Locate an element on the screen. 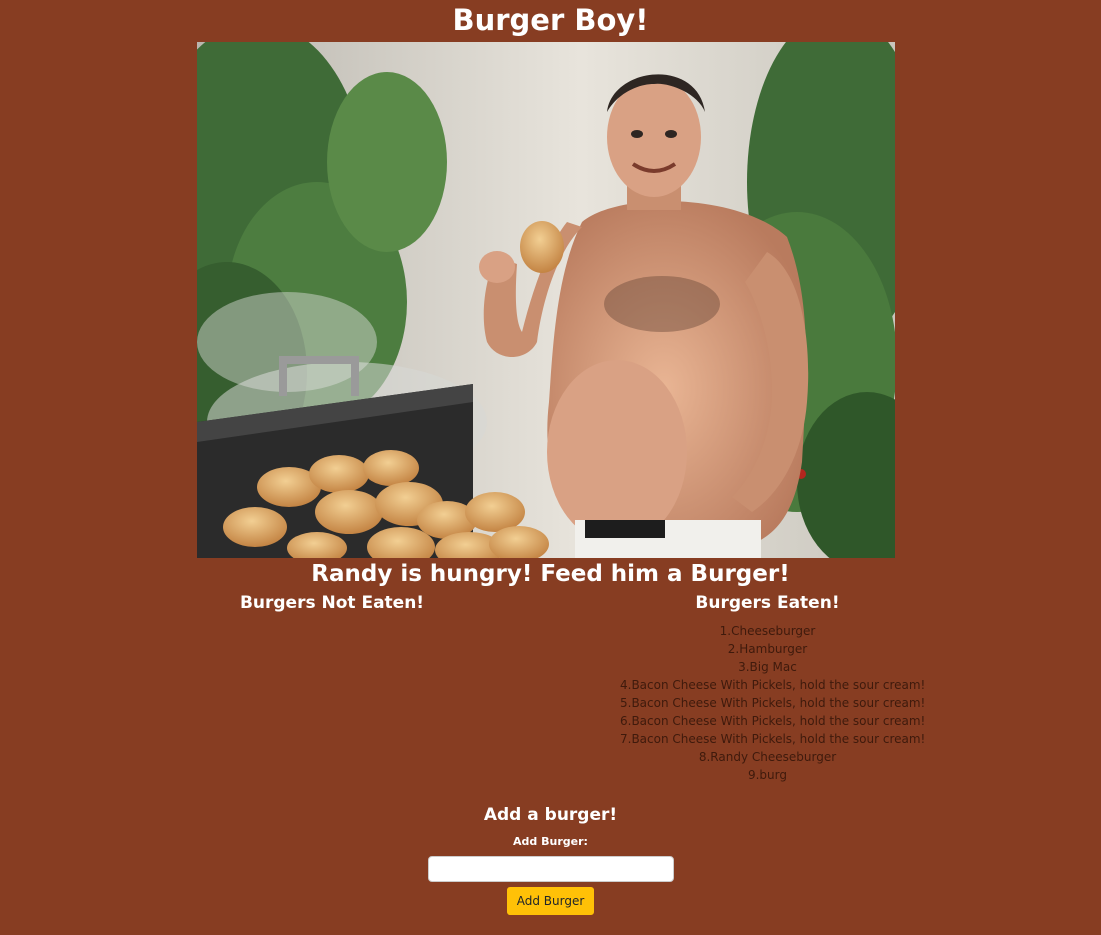 This screenshot has width=1101, height=935. eaten-burger-item: 2.Hamburger is located at coordinates (767, 649).